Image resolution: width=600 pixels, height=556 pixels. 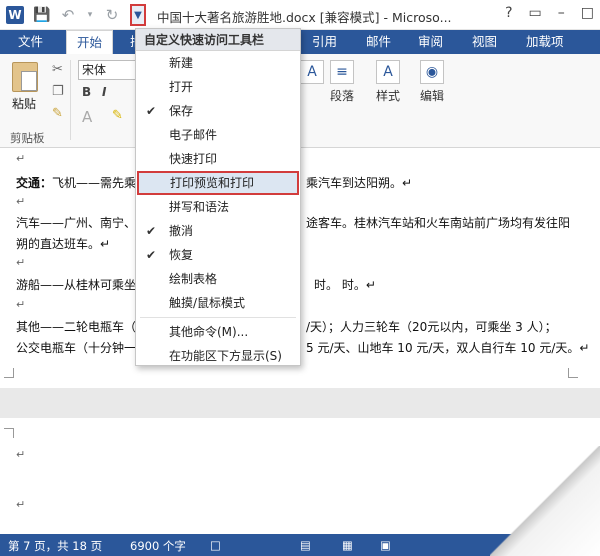 I want to click on menu-item-new: 新建, so click(x=218, y=63).